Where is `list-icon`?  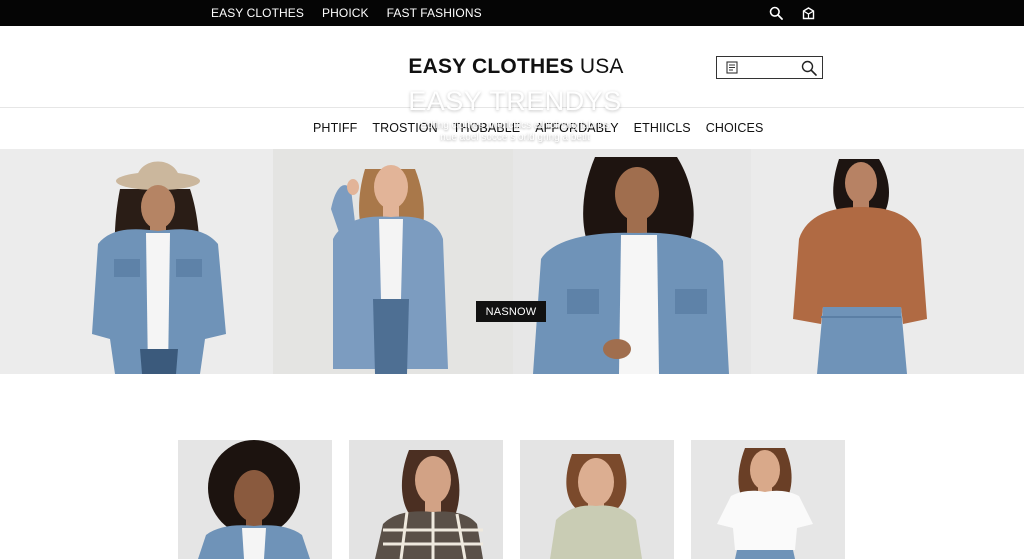
list-icon is located at coordinates (732, 67).